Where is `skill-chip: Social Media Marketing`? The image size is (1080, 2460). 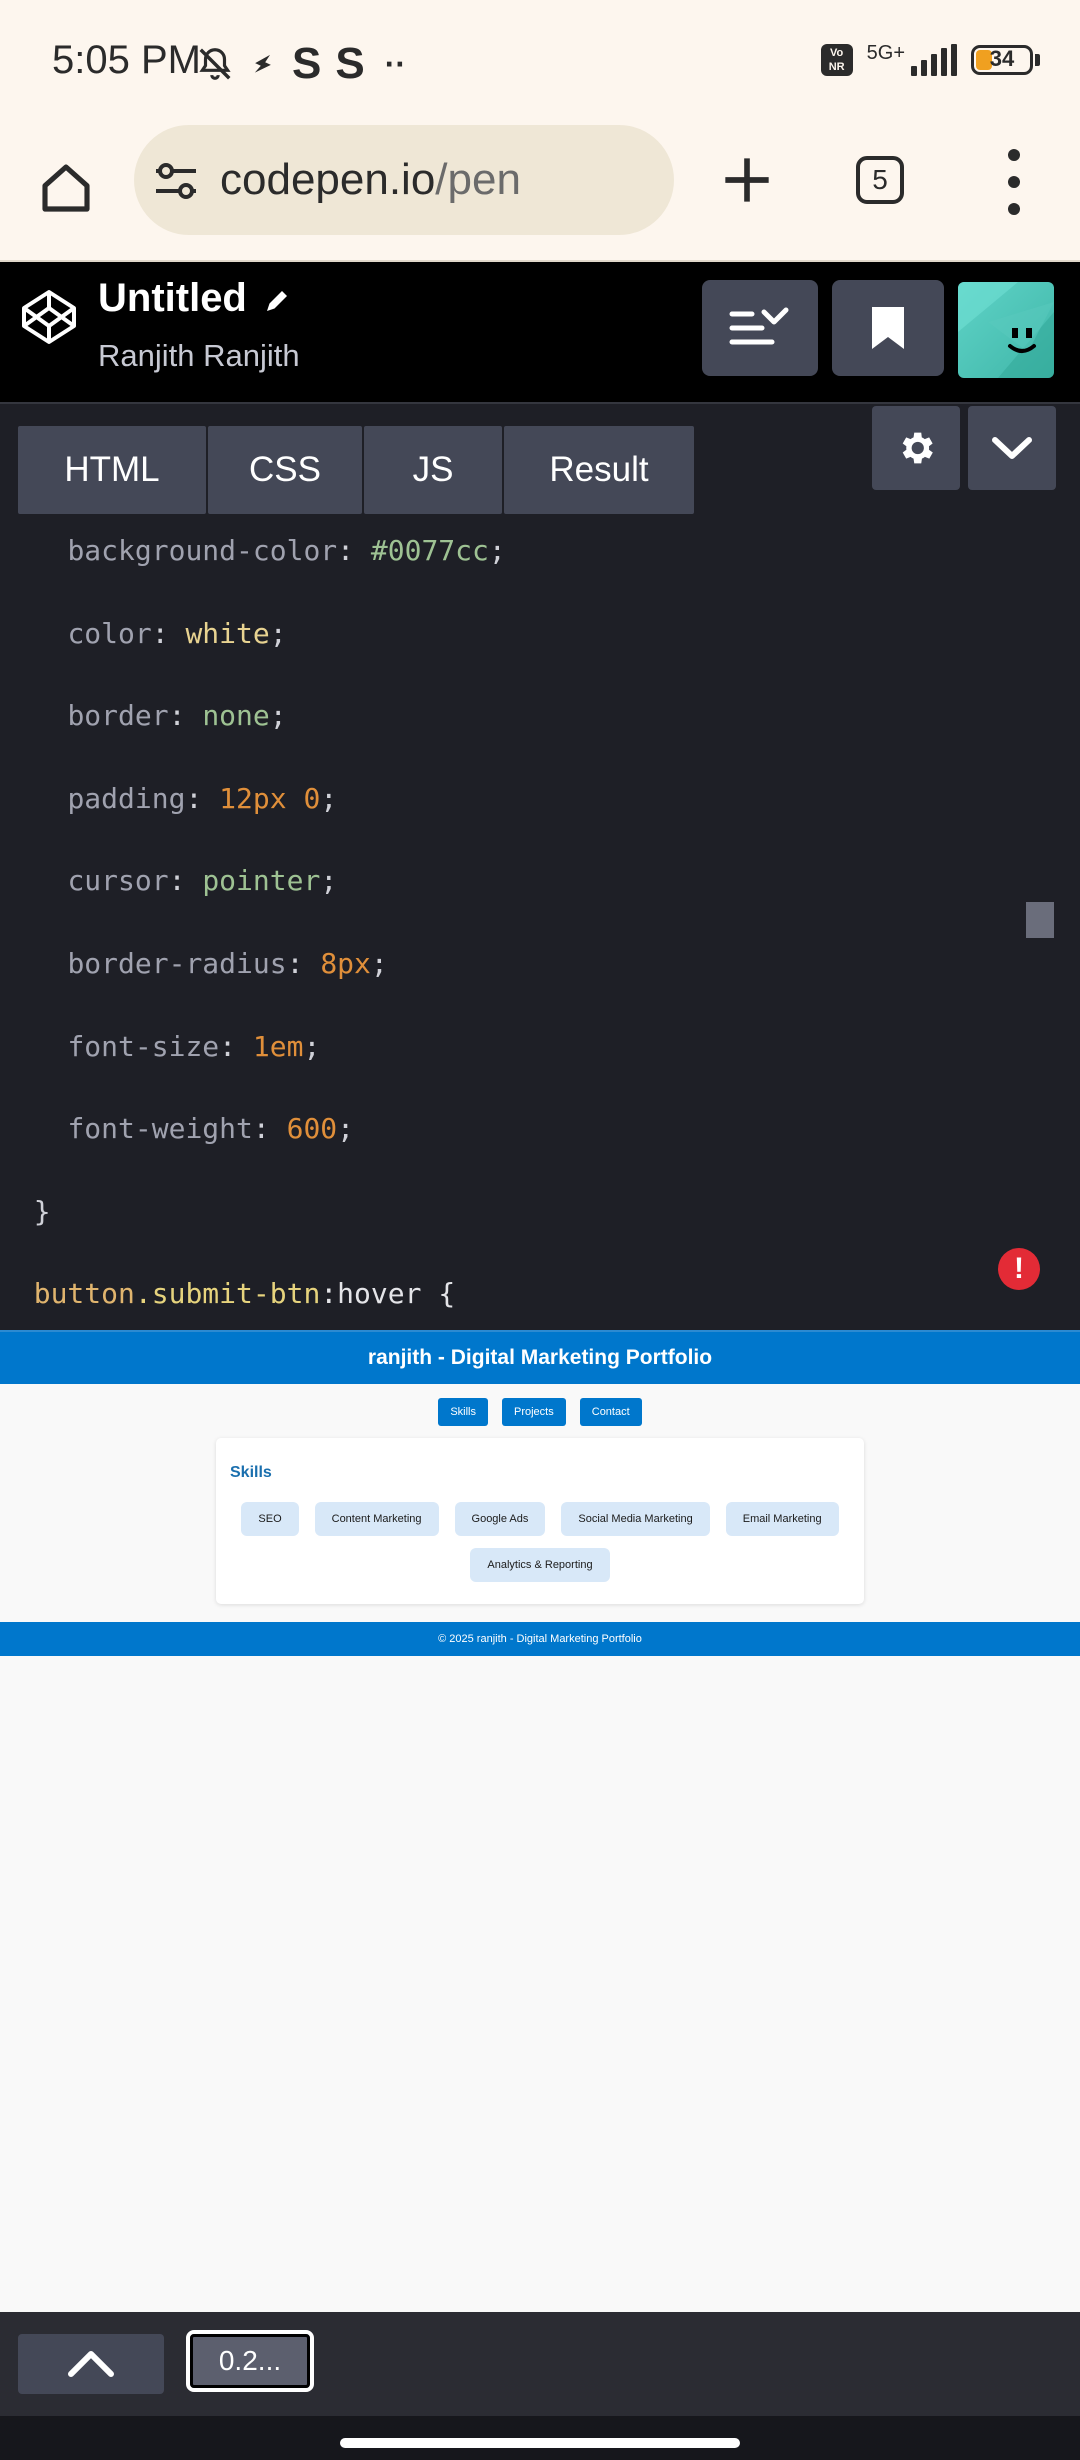 skill-chip: Social Media Marketing is located at coordinates (635, 1519).